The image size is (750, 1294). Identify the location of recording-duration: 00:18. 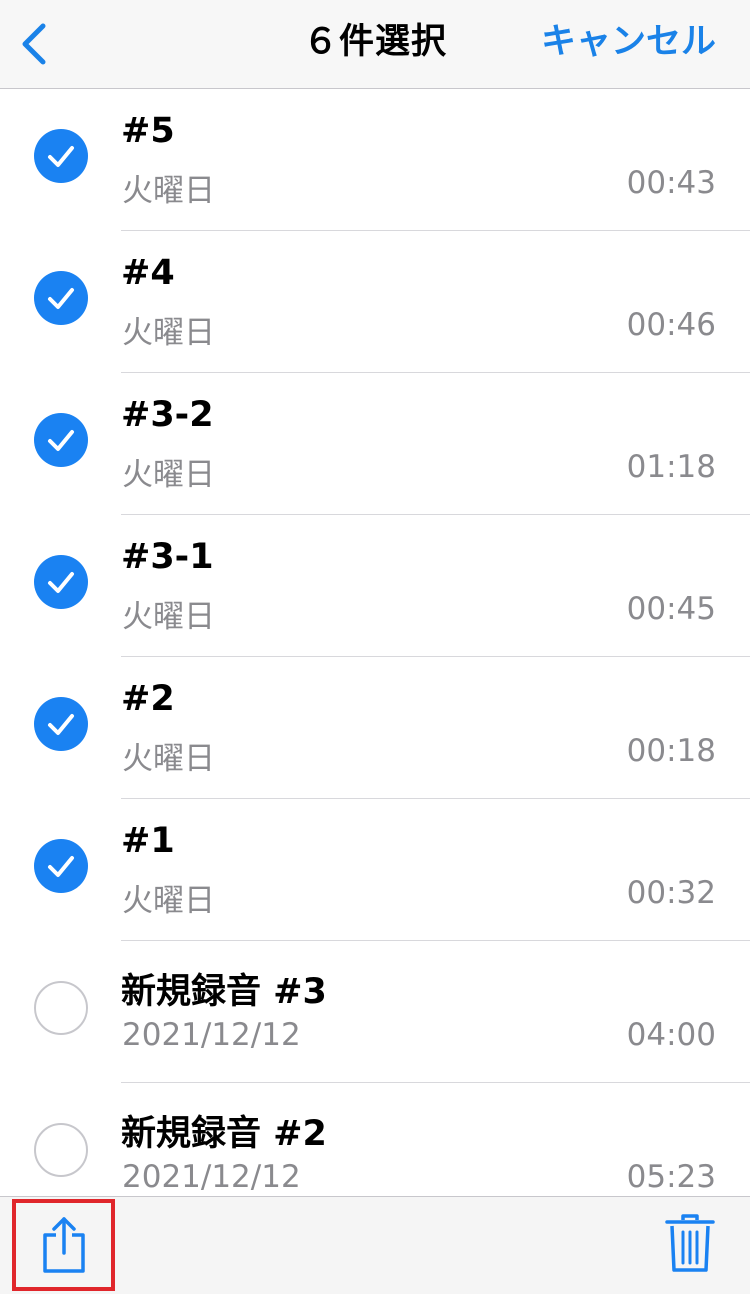
(671, 751).